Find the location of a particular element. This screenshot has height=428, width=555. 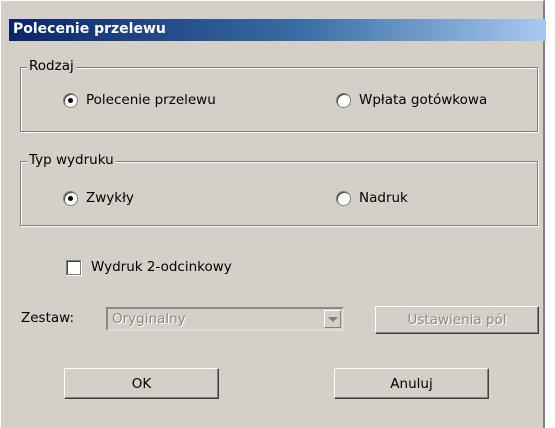

ustawienia-pol-button: Ustawienia pól is located at coordinates (457, 320).